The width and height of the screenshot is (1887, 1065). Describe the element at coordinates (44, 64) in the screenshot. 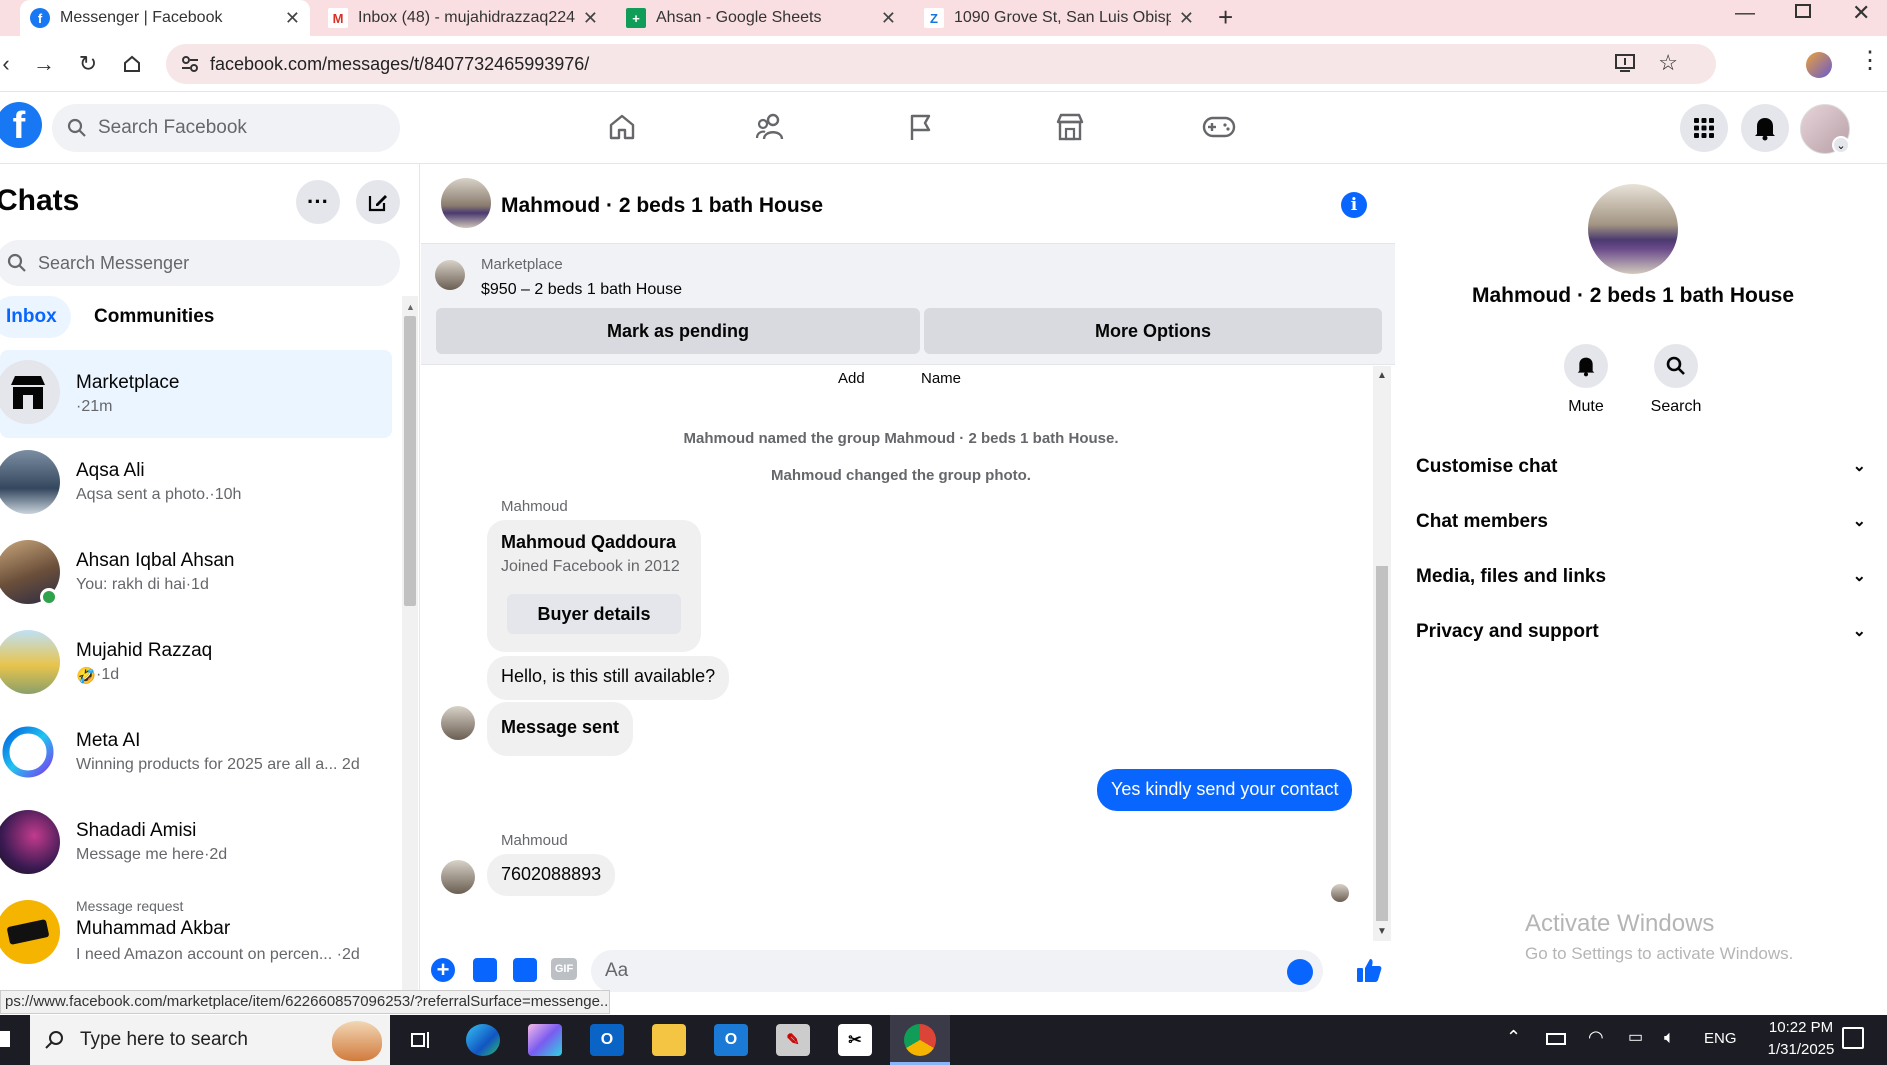

I see `forward-icon: →` at that location.